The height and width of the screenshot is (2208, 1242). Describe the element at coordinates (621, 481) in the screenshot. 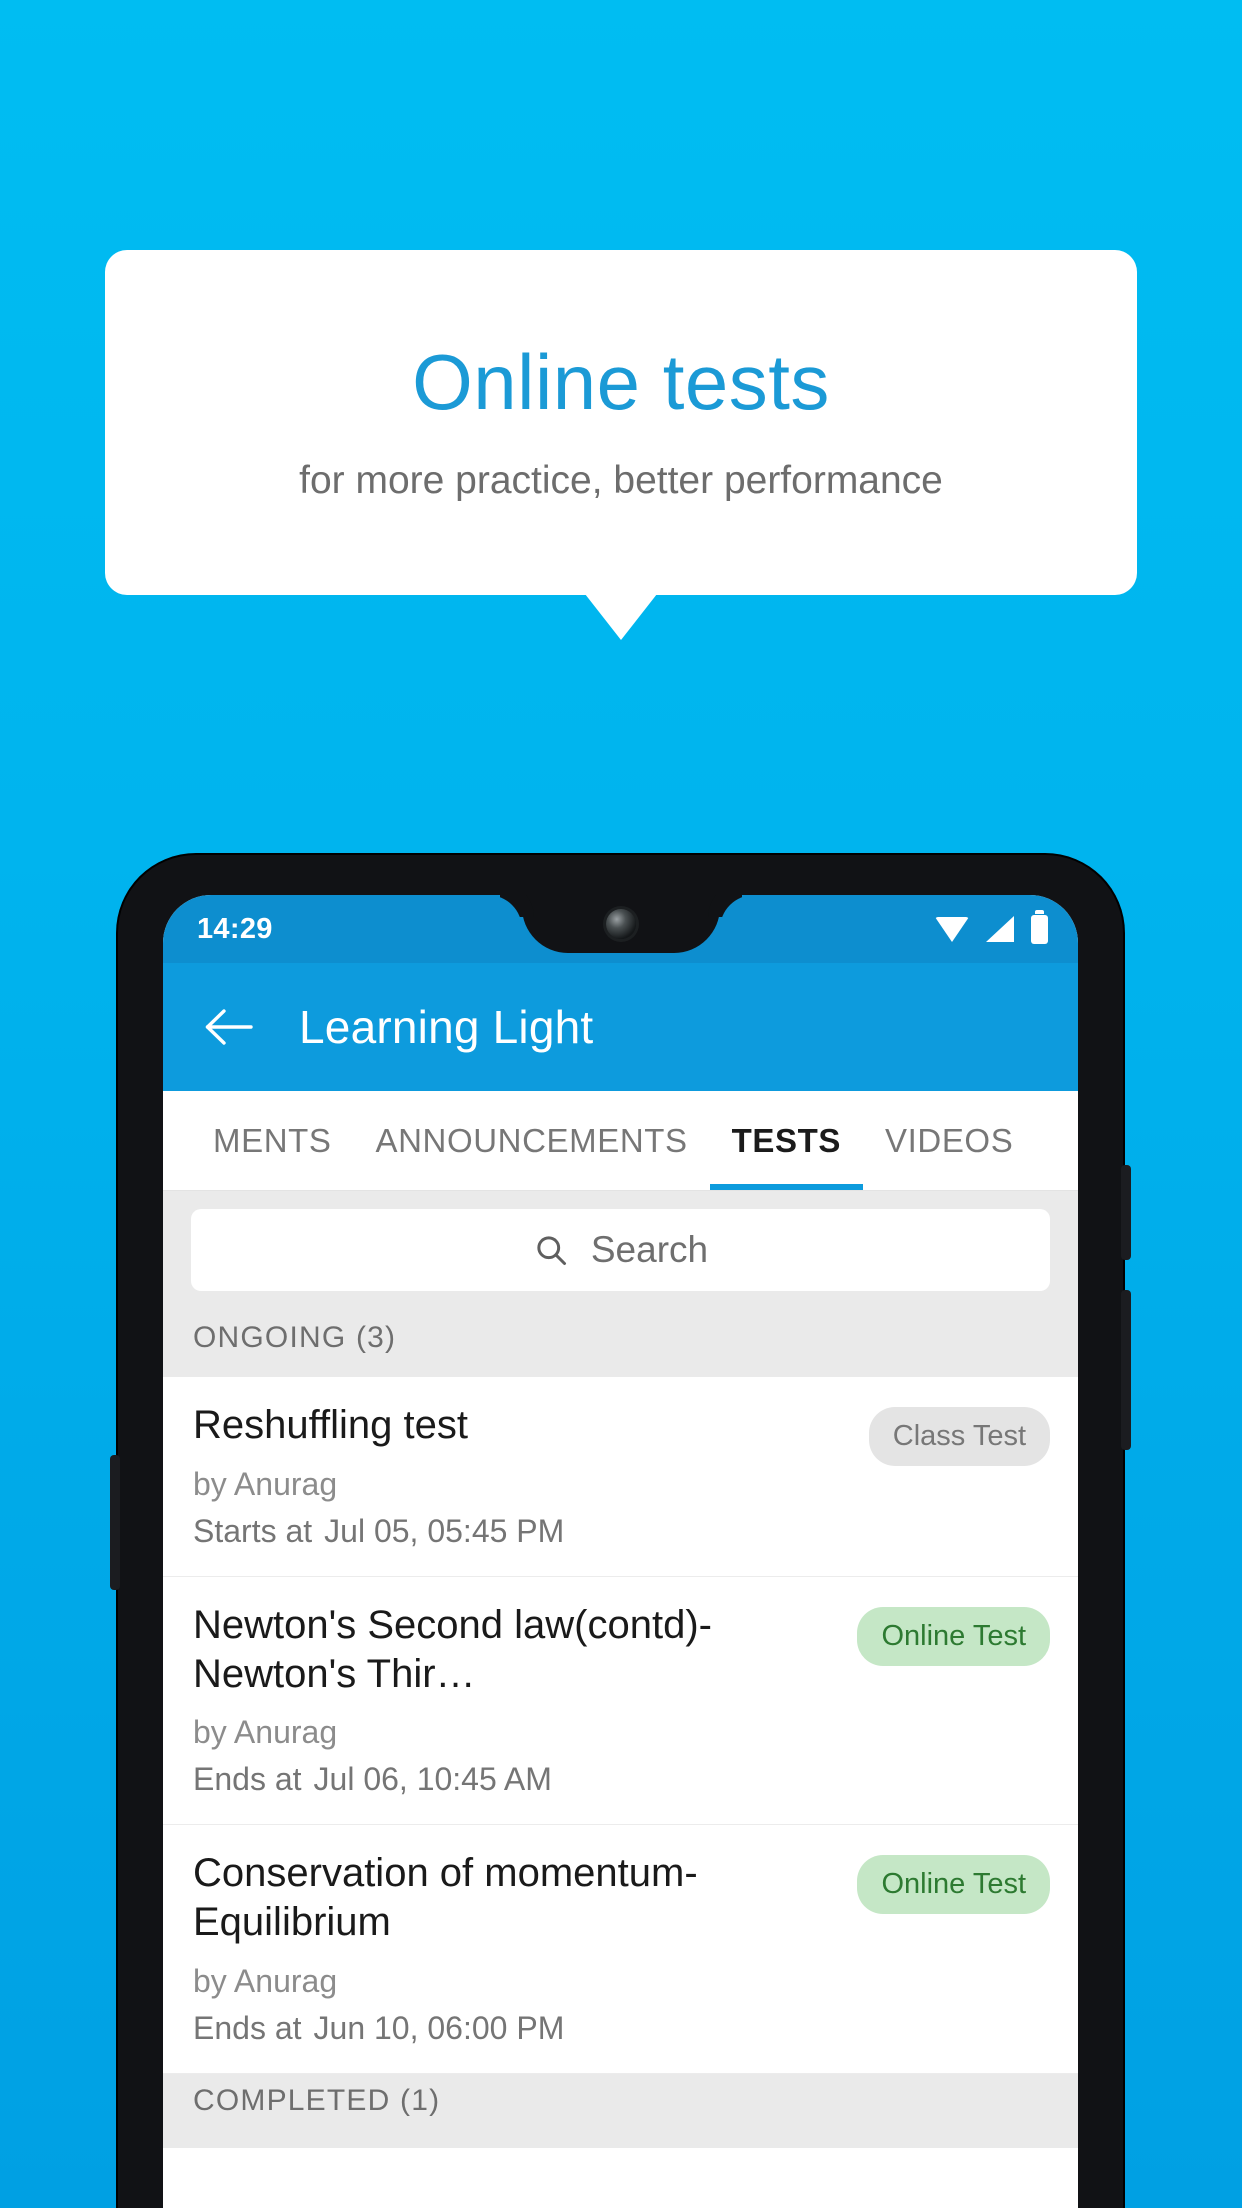

I see `promo-subtitle: for more practice, better performance` at that location.